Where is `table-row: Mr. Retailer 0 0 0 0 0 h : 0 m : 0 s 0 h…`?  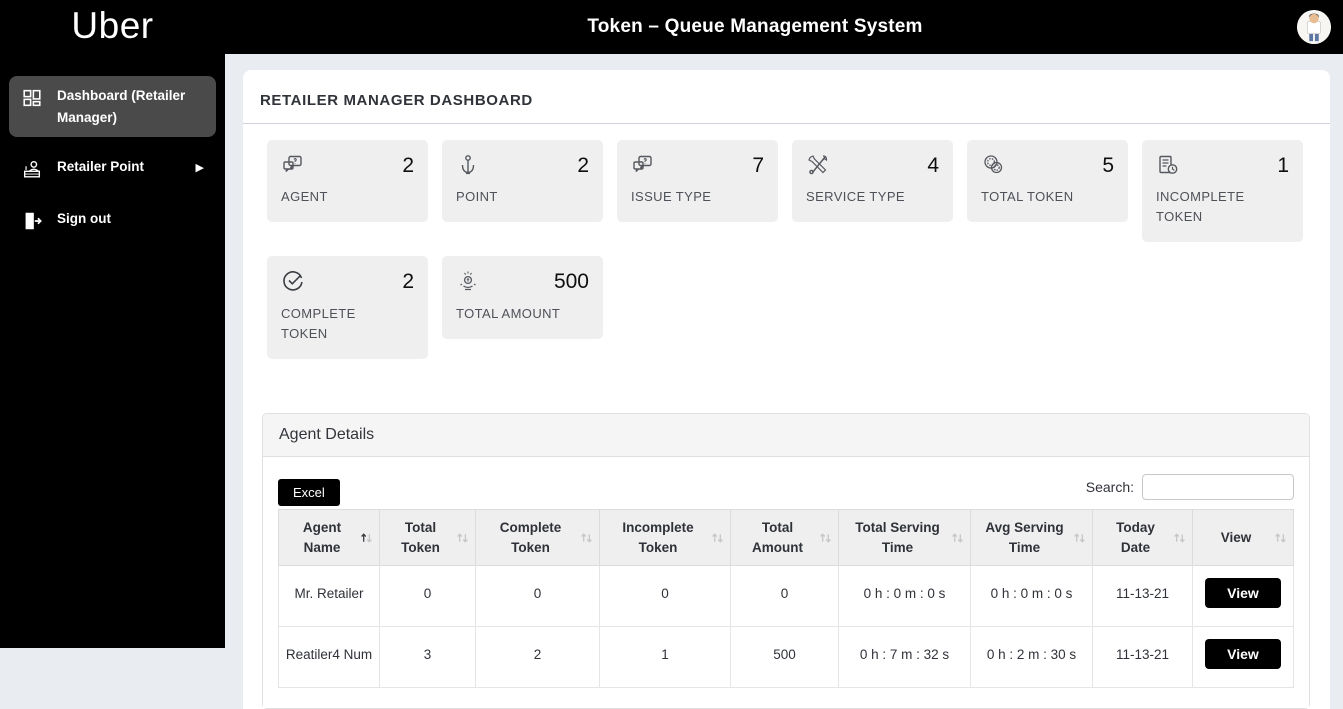 table-row: Mr. Retailer 0 0 0 0 0 h : 0 m : 0 s 0 h… is located at coordinates (786, 596).